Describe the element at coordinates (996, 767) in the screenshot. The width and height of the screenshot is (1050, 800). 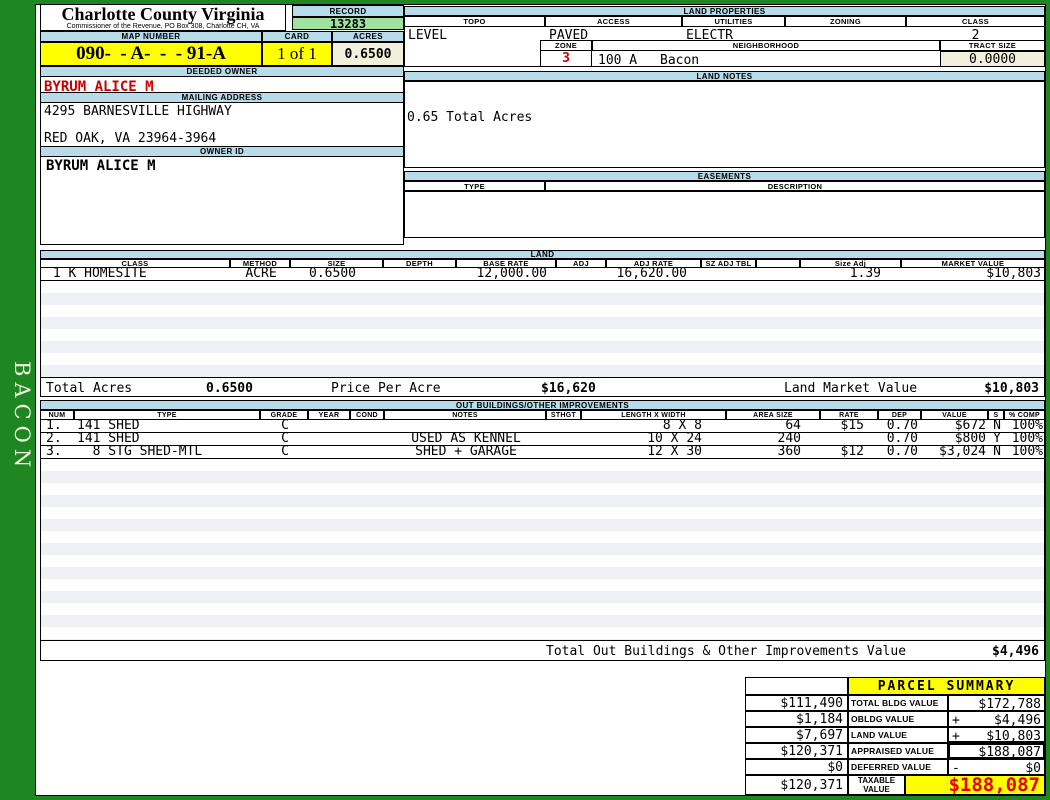
I see `ps-value-cell: - $0` at that location.